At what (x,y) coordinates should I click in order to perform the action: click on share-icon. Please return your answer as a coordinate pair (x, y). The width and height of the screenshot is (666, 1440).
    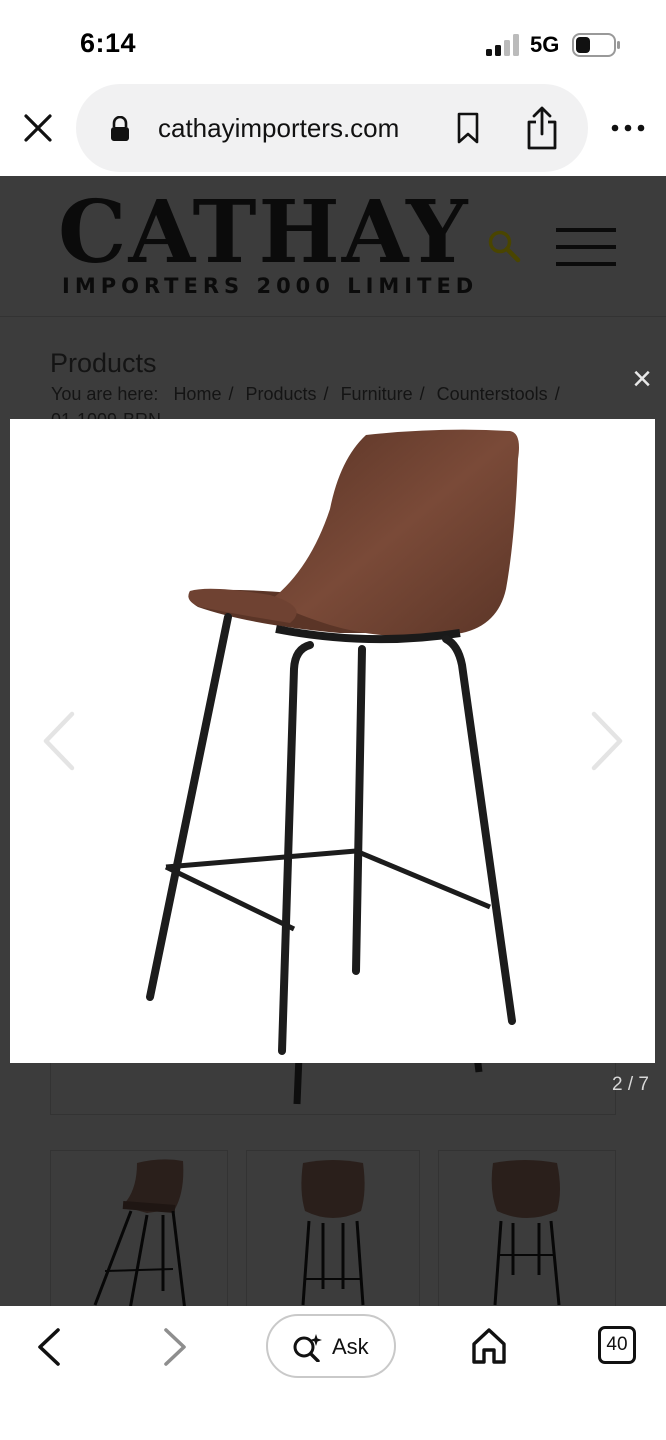
    Looking at the image, I should click on (542, 128).